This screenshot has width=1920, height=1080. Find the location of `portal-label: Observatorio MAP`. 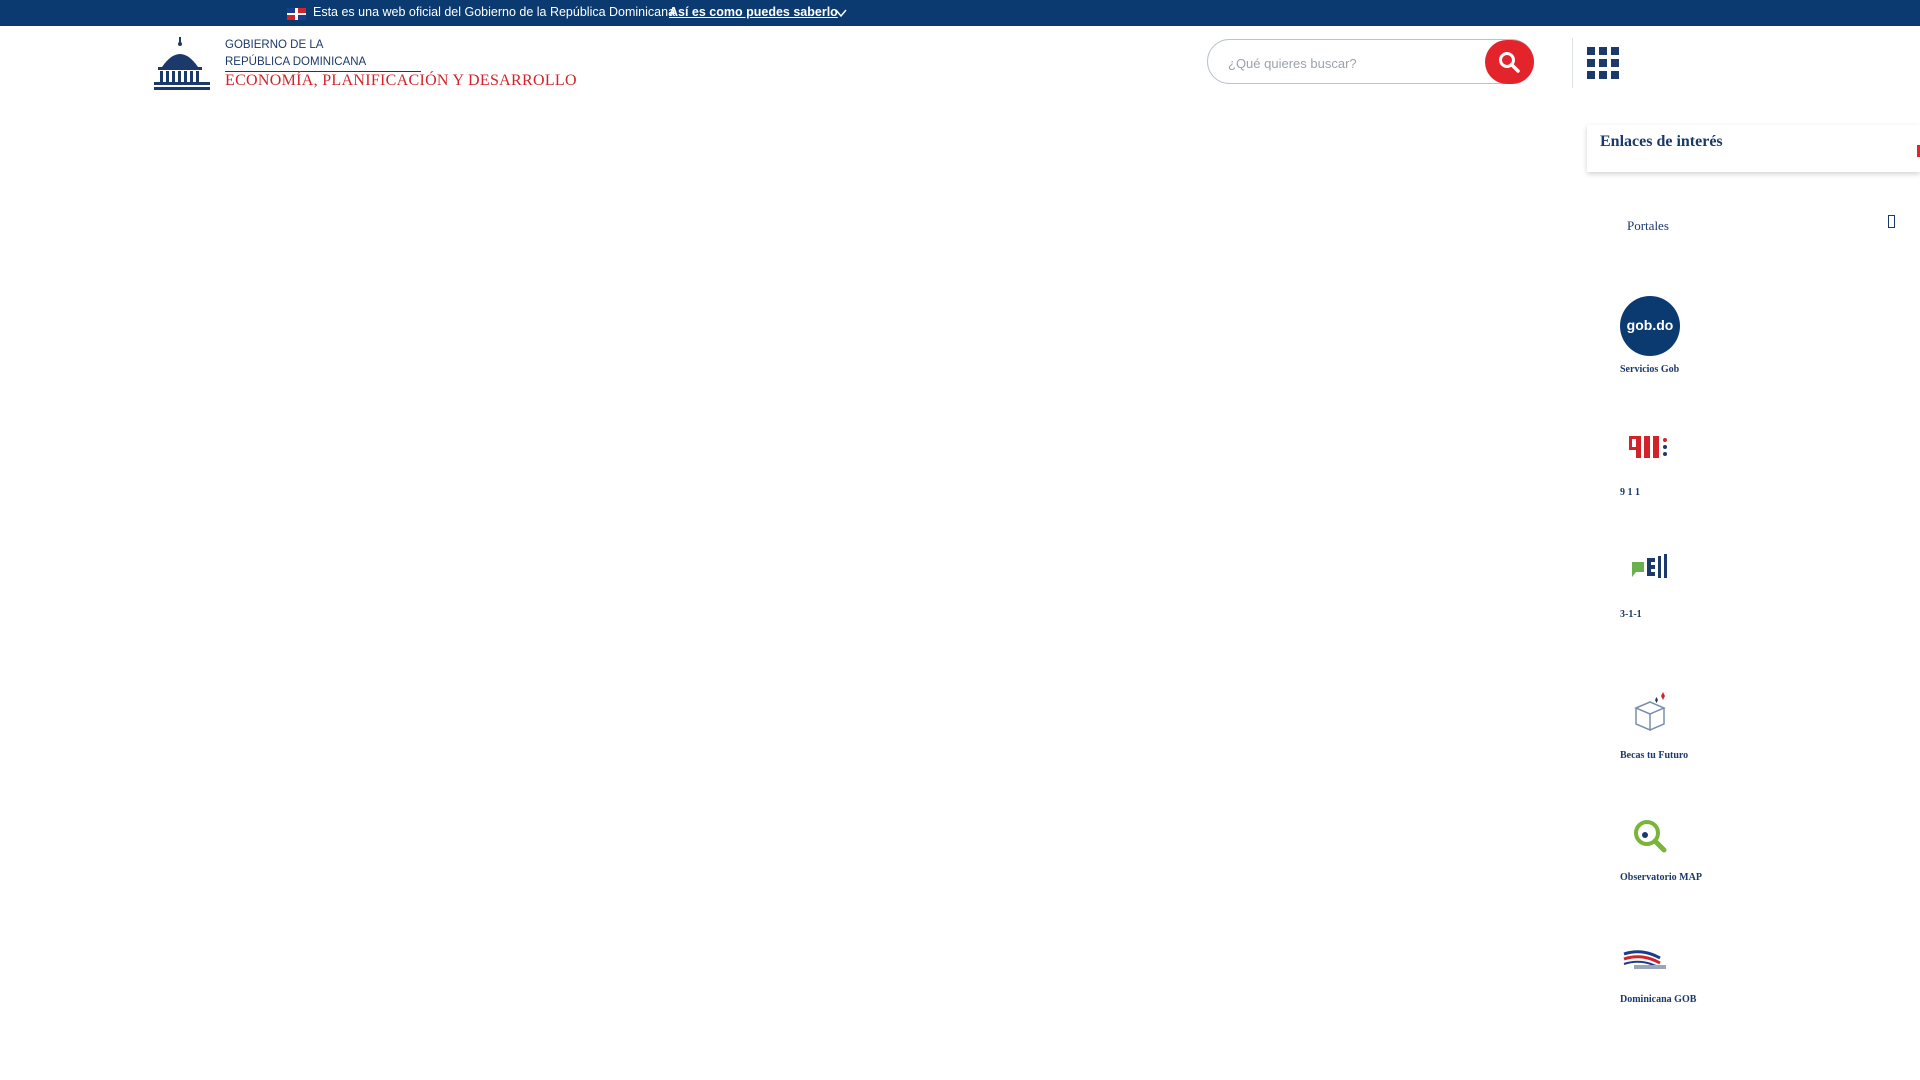

portal-label: Observatorio MAP is located at coordinates (1661, 877).